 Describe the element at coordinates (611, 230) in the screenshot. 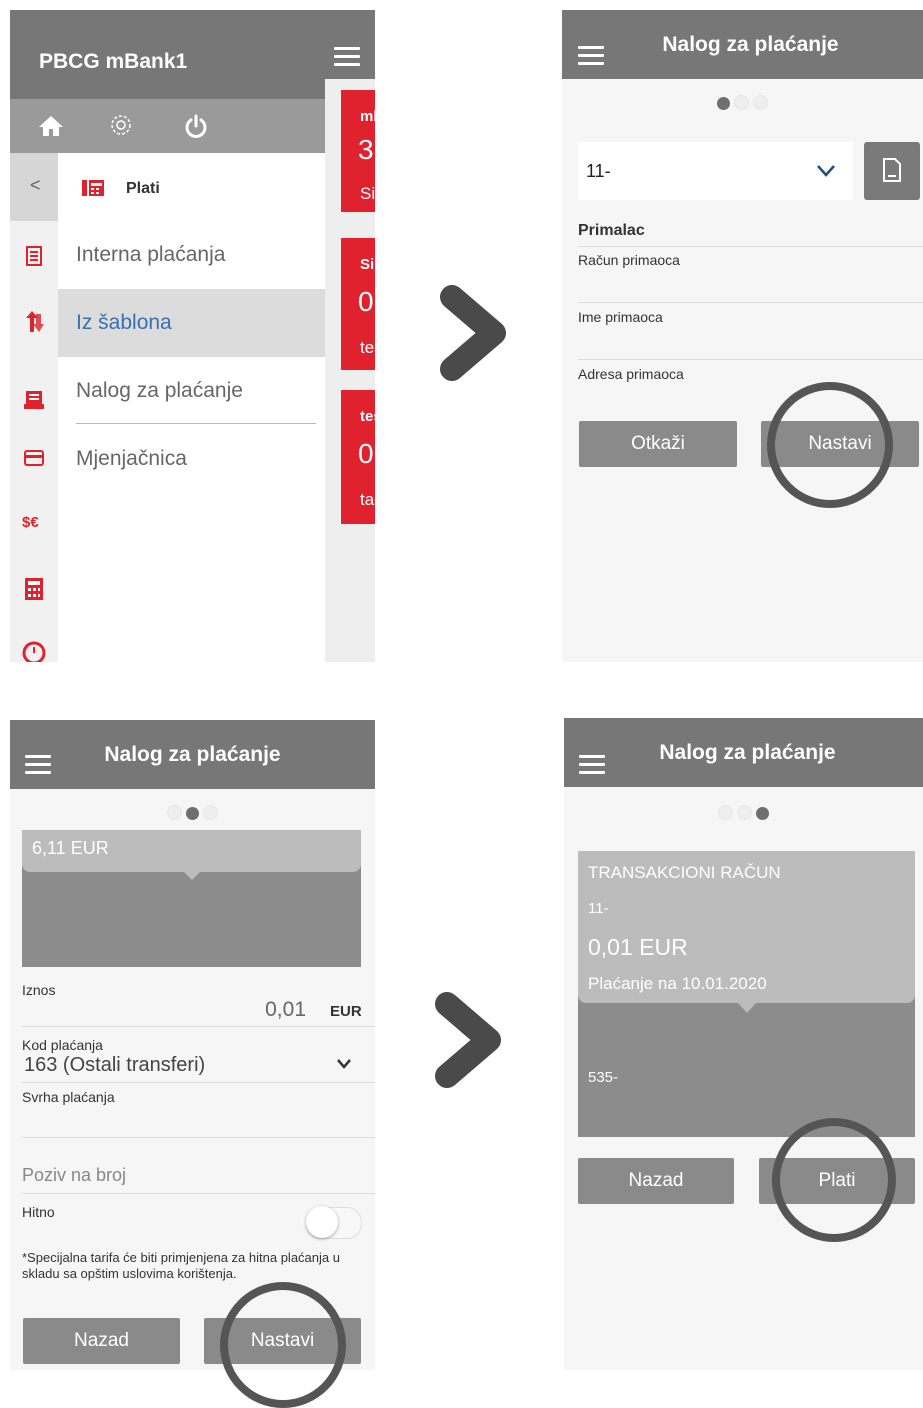

I see `section-title: Primalac` at that location.